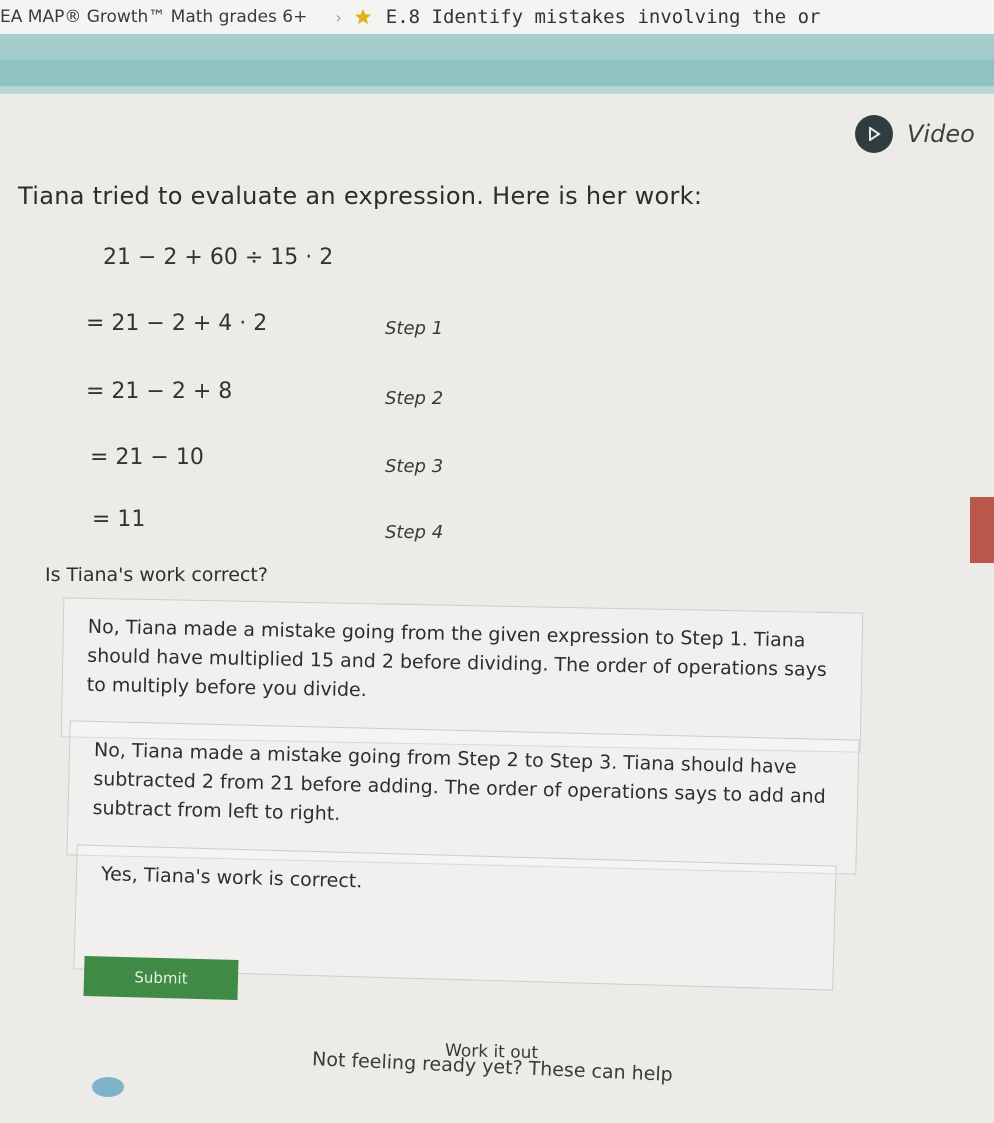 The width and height of the screenshot is (994, 1123). Describe the element at coordinates (147, 457) in the screenshot. I see `step-3-expression: = 21 − 10` at that location.